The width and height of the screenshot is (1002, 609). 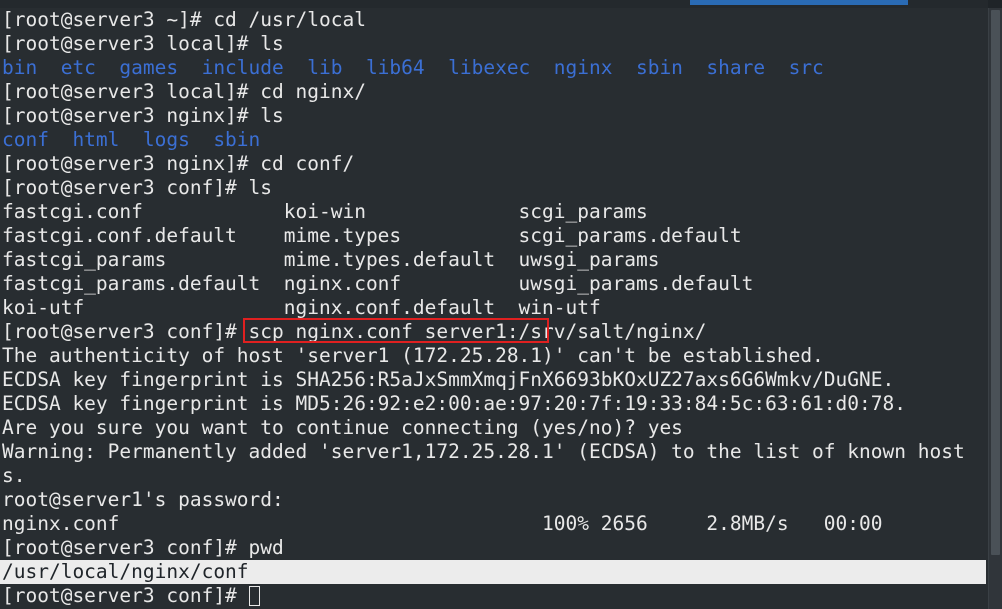 I want to click on text-cursor, so click(x=254, y=596).